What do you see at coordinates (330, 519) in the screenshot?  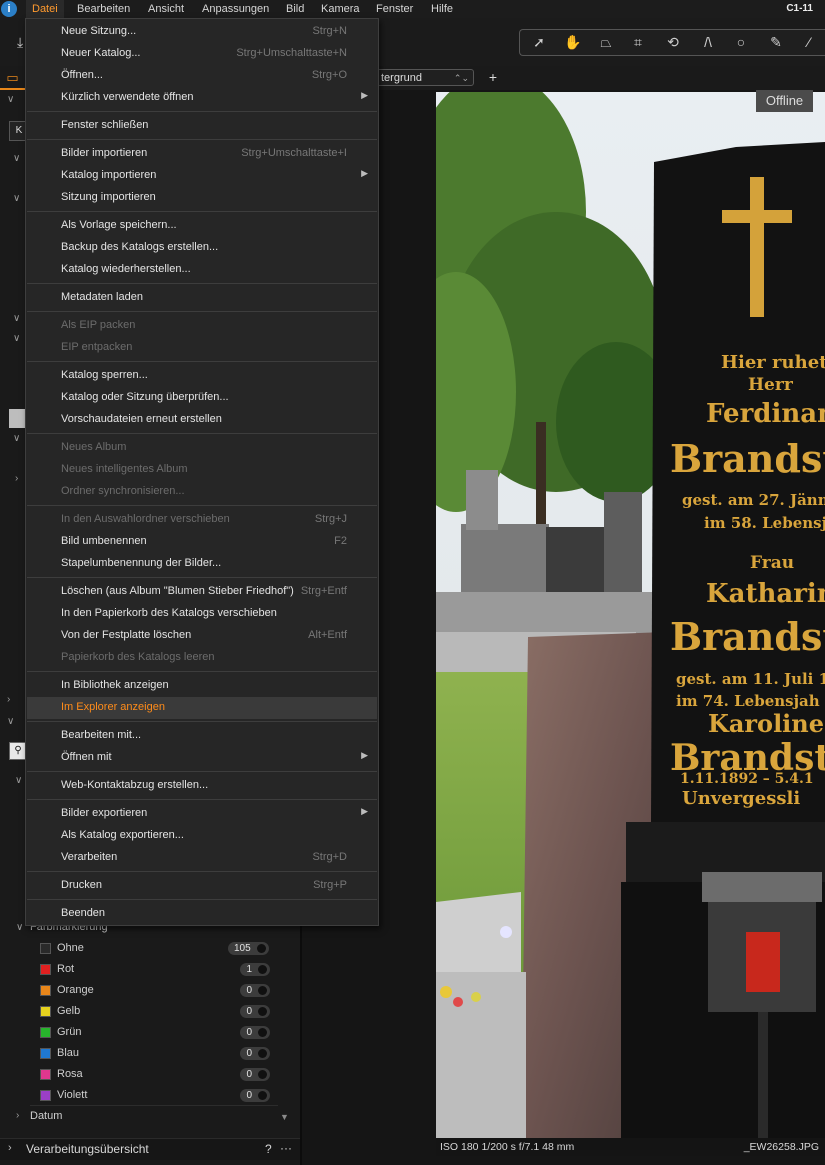 I see `menu-item-shortcut: Strg+J` at bounding box center [330, 519].